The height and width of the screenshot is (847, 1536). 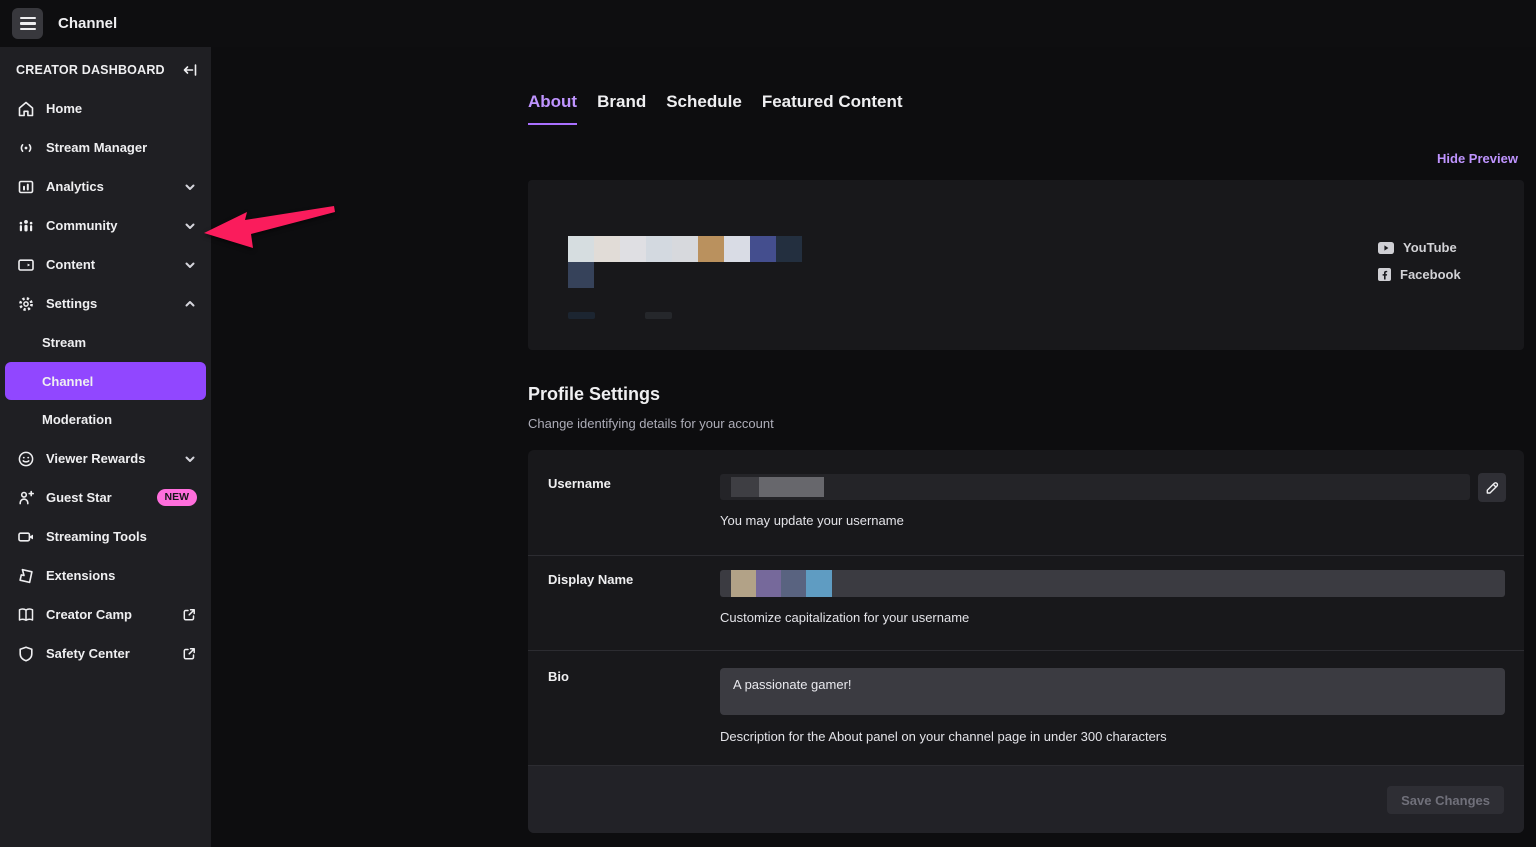 What do you see at coordinates (26, 498) in the screenshot?
I see `person-plus-icon` at bounding box center [26, 498].